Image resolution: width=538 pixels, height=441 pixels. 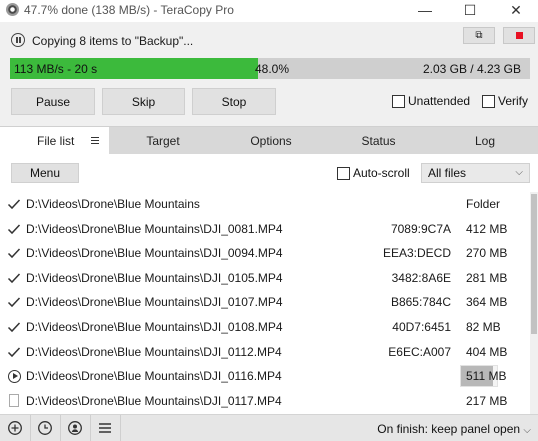 What do you see at coordinates (487, 253) in the screenshot?
I see `file-size: 270 MB` at bounding box center [487, 253].